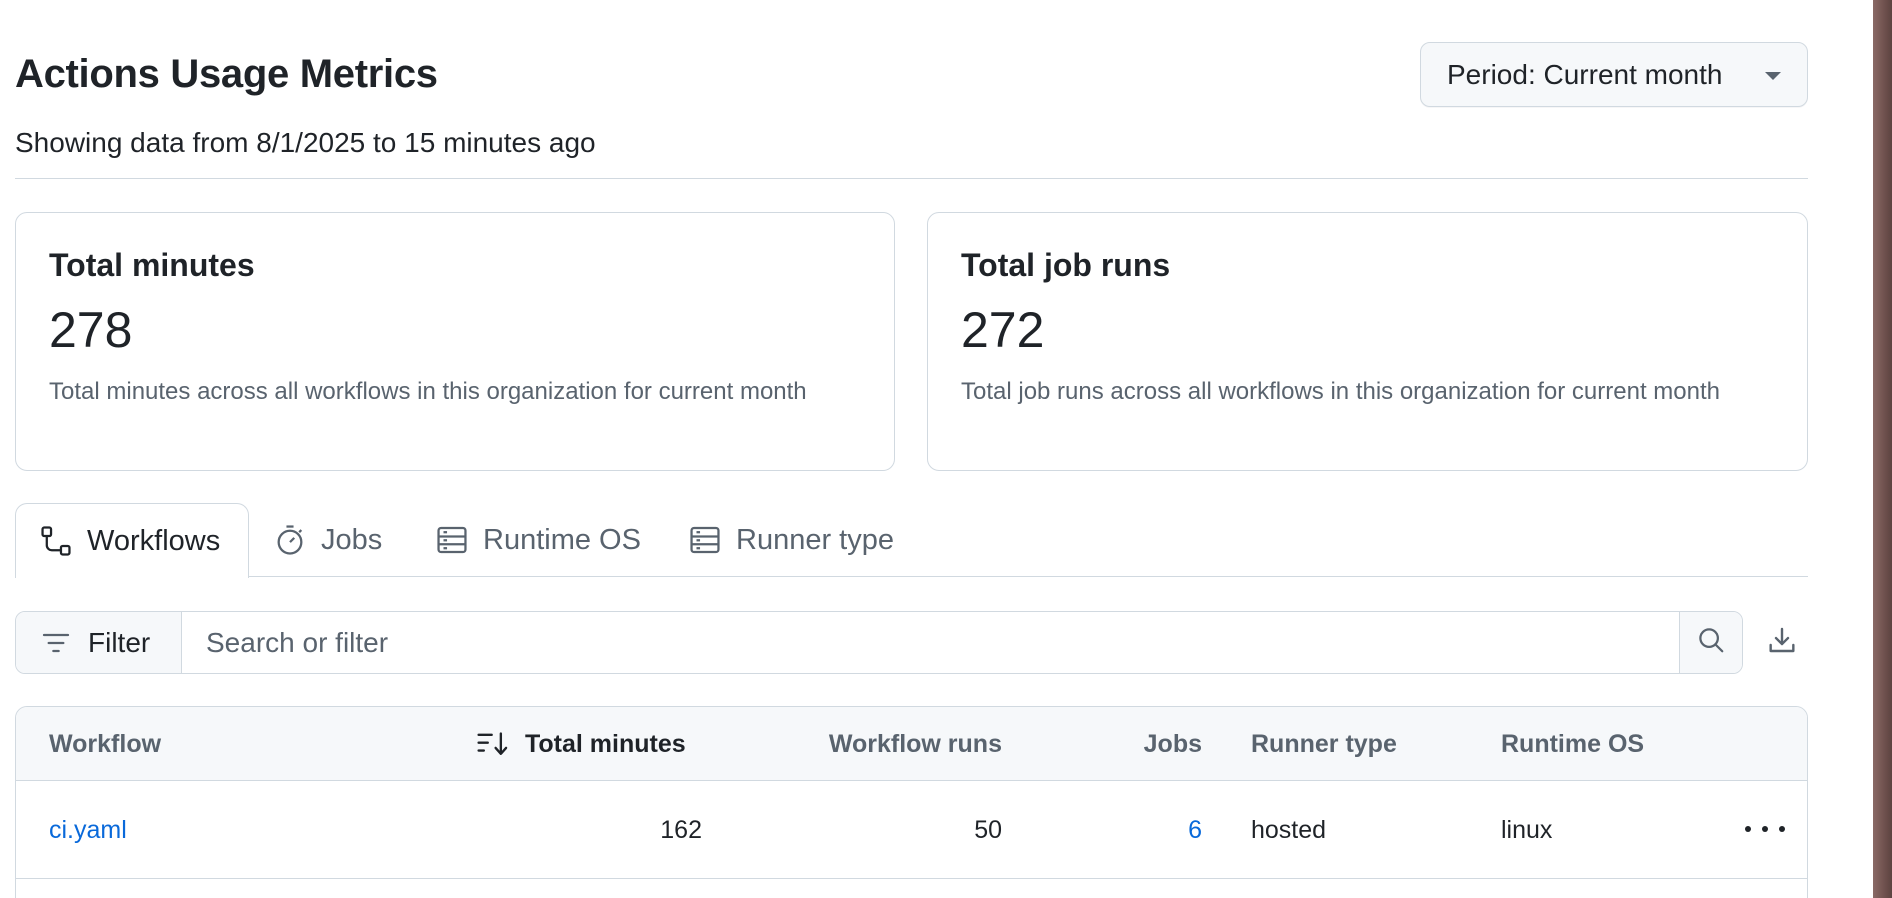 This screenshot has height=898, width=1892. I want to click on search-icon, so click(1711, 642).